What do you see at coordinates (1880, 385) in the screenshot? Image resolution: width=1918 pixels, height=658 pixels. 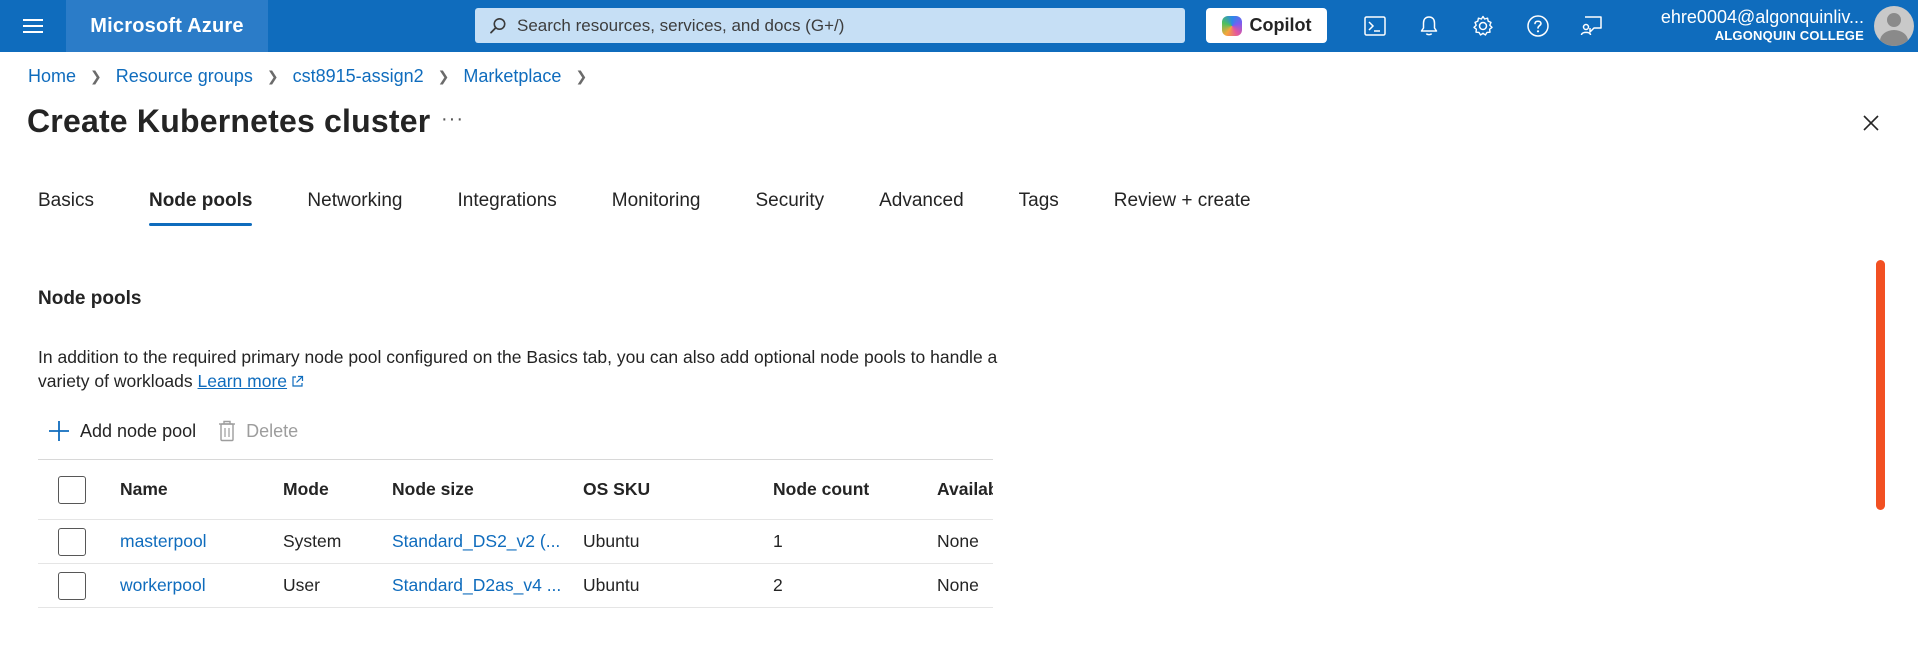 I see `vertical-scrollbar` at bounding box center [1880, 385].